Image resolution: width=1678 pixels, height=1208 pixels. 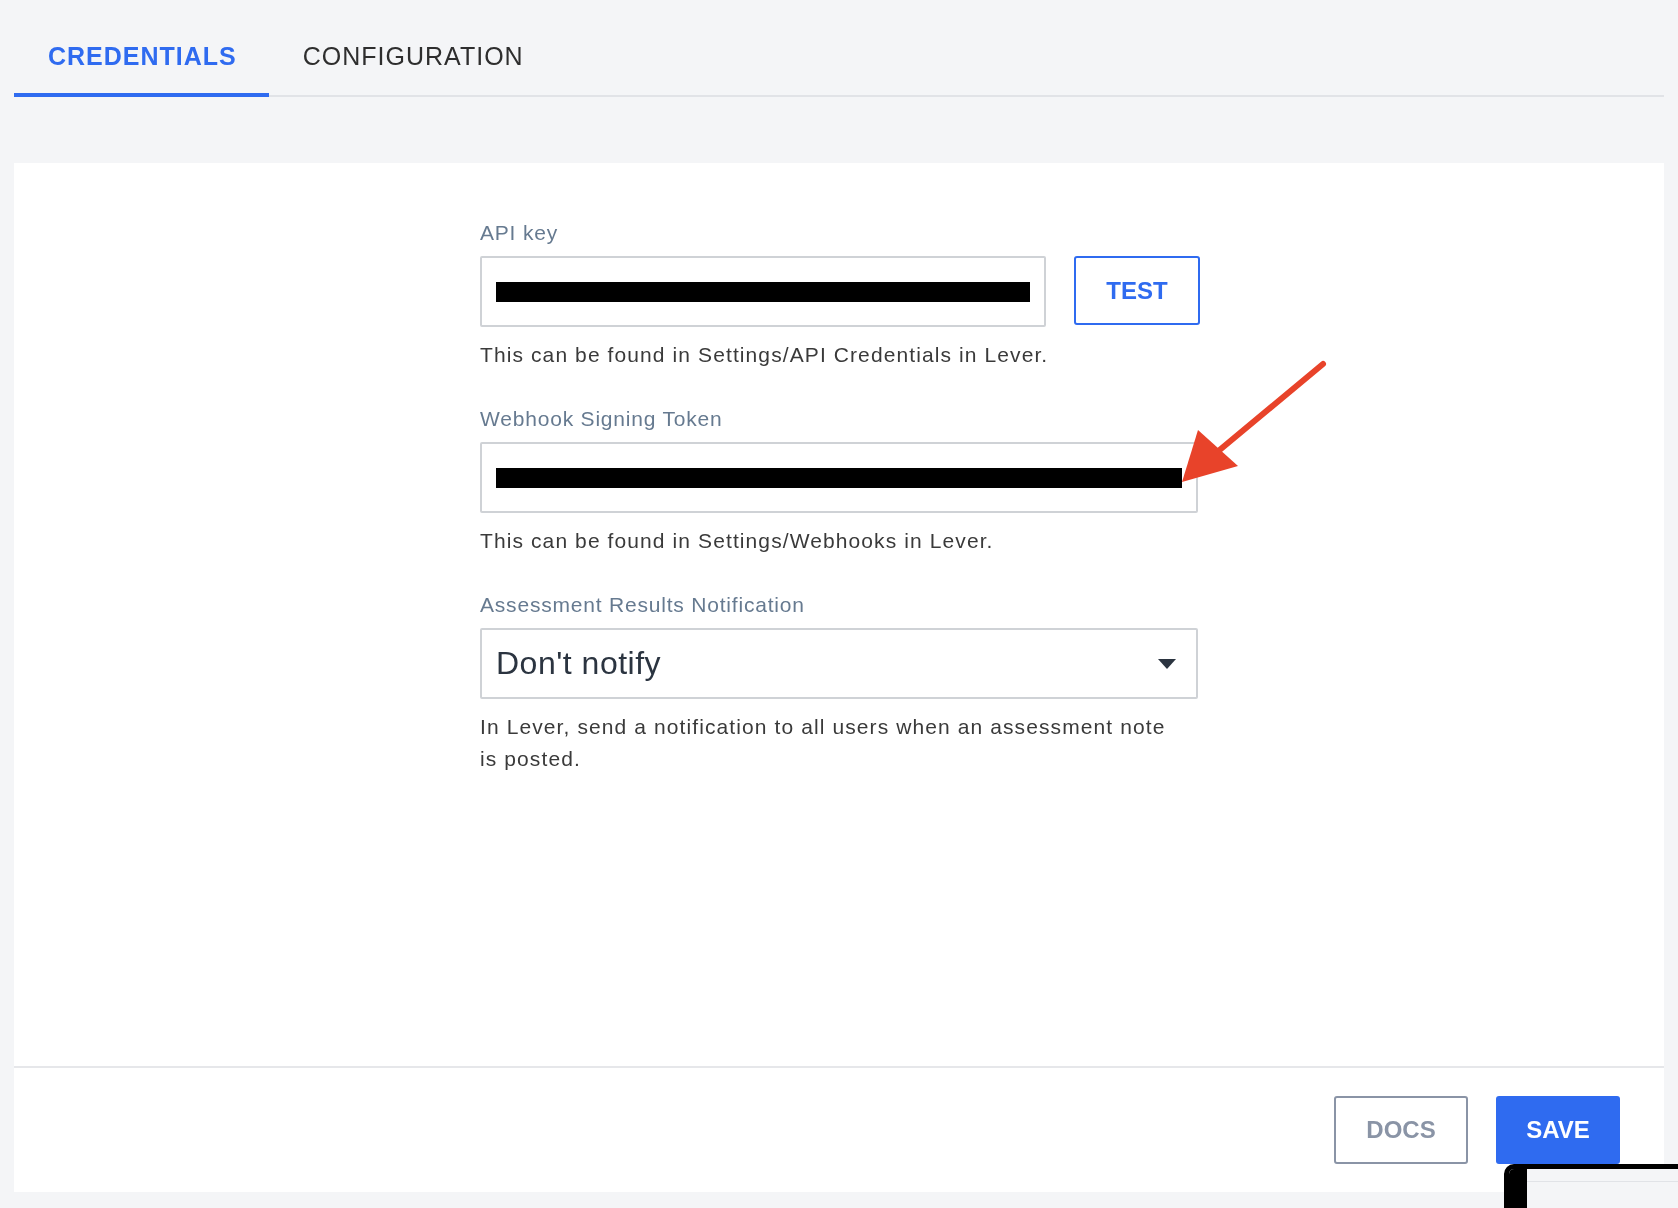 What do you see at coordinates (765, 355) in the screenshot?
I see `help-text: This can be found in Settings/API Credentials in Lever.` at bounding box center [765, 355].